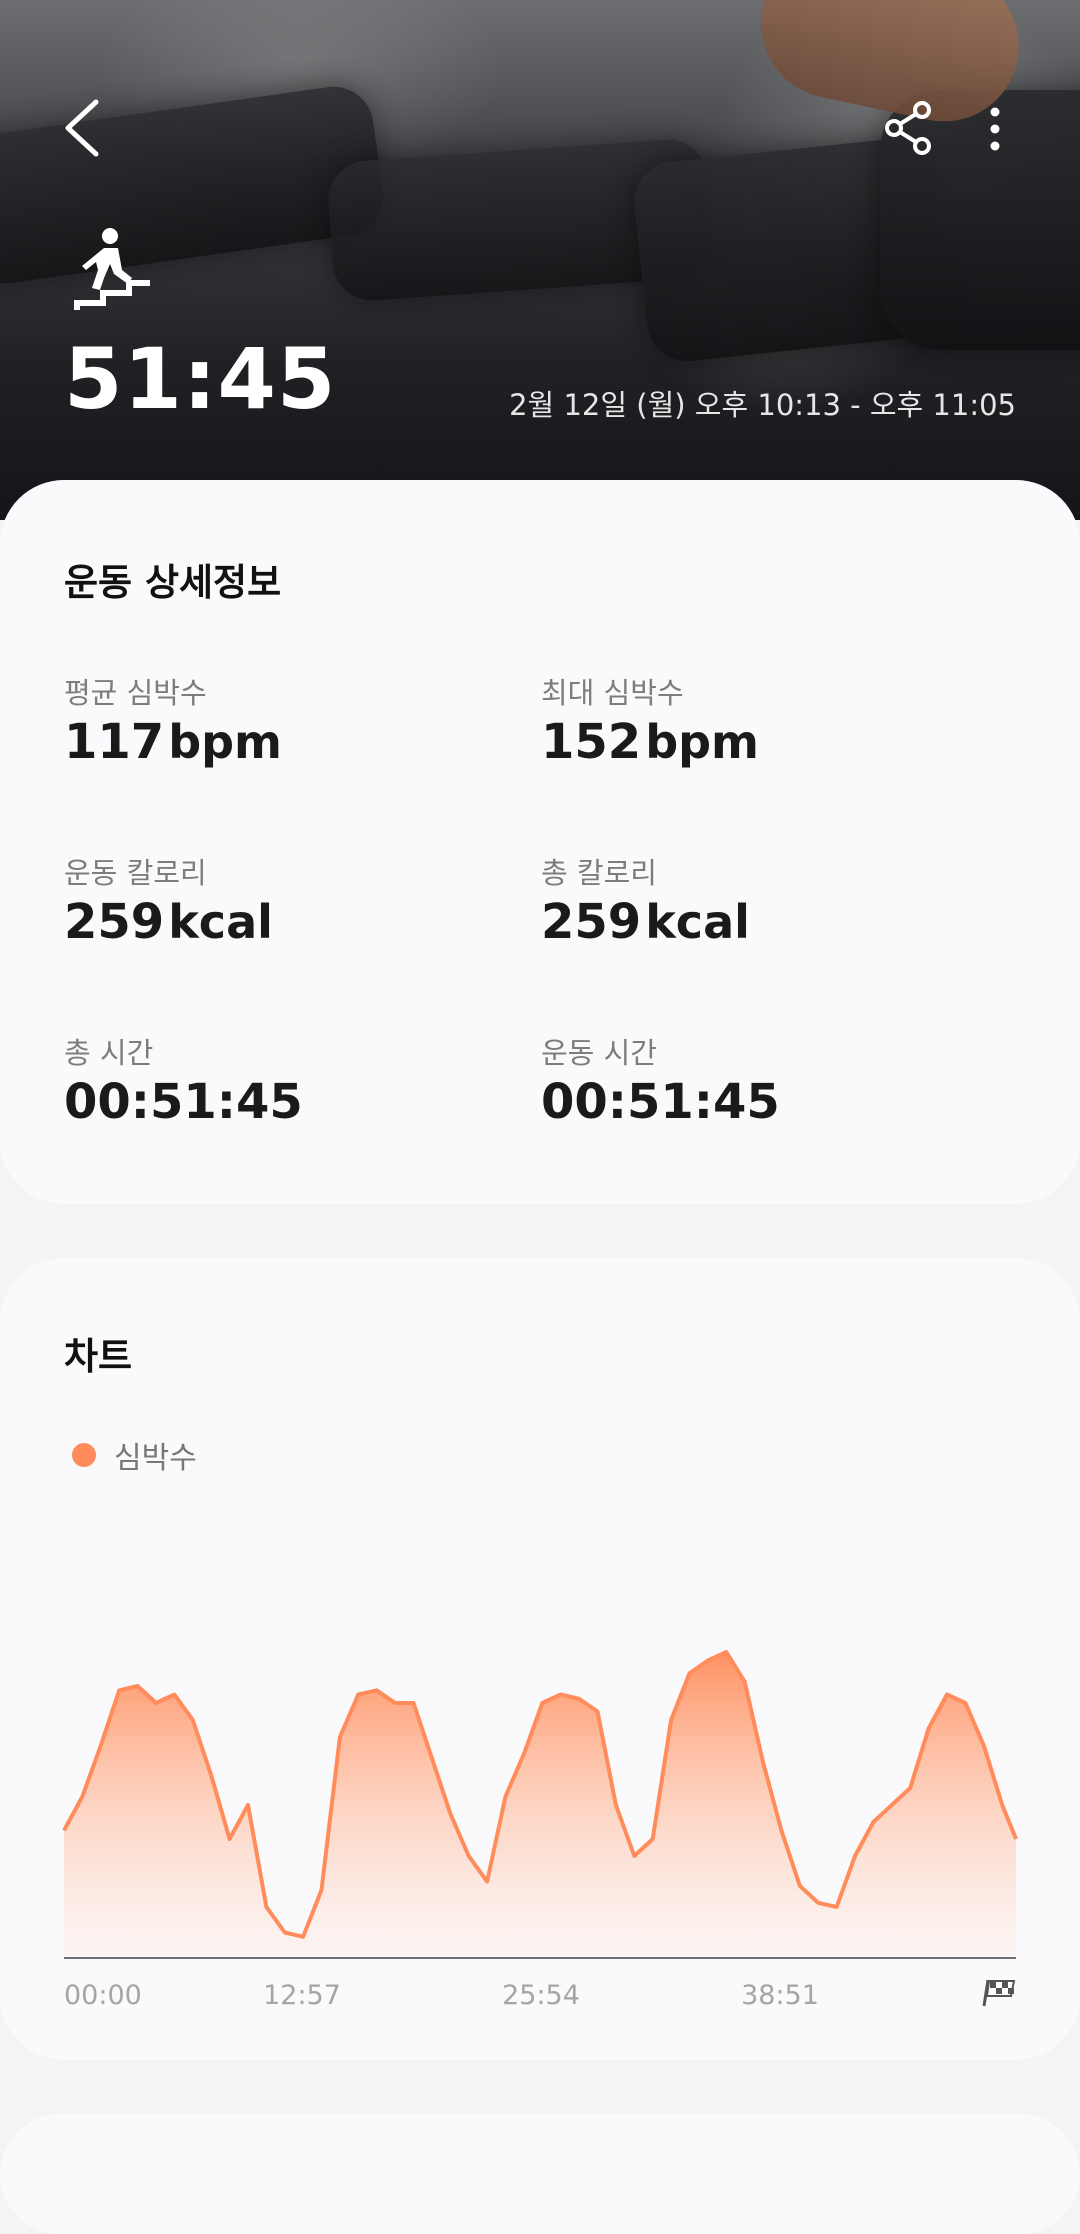 The width and height of the screenshot is (1080, 2234). Describe the element at coordinates (173, 582) in the screenshot. I see `details-title: 운동 상세정보` at that location.